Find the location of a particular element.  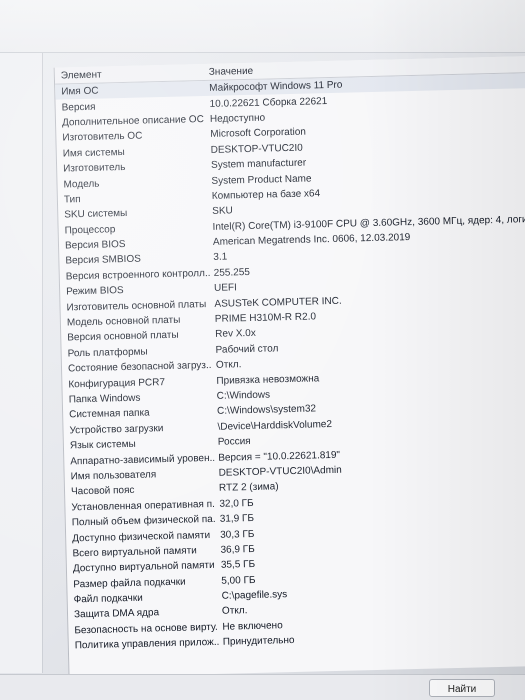

row-name: Роль платформы is located at coordinates (107, 353).